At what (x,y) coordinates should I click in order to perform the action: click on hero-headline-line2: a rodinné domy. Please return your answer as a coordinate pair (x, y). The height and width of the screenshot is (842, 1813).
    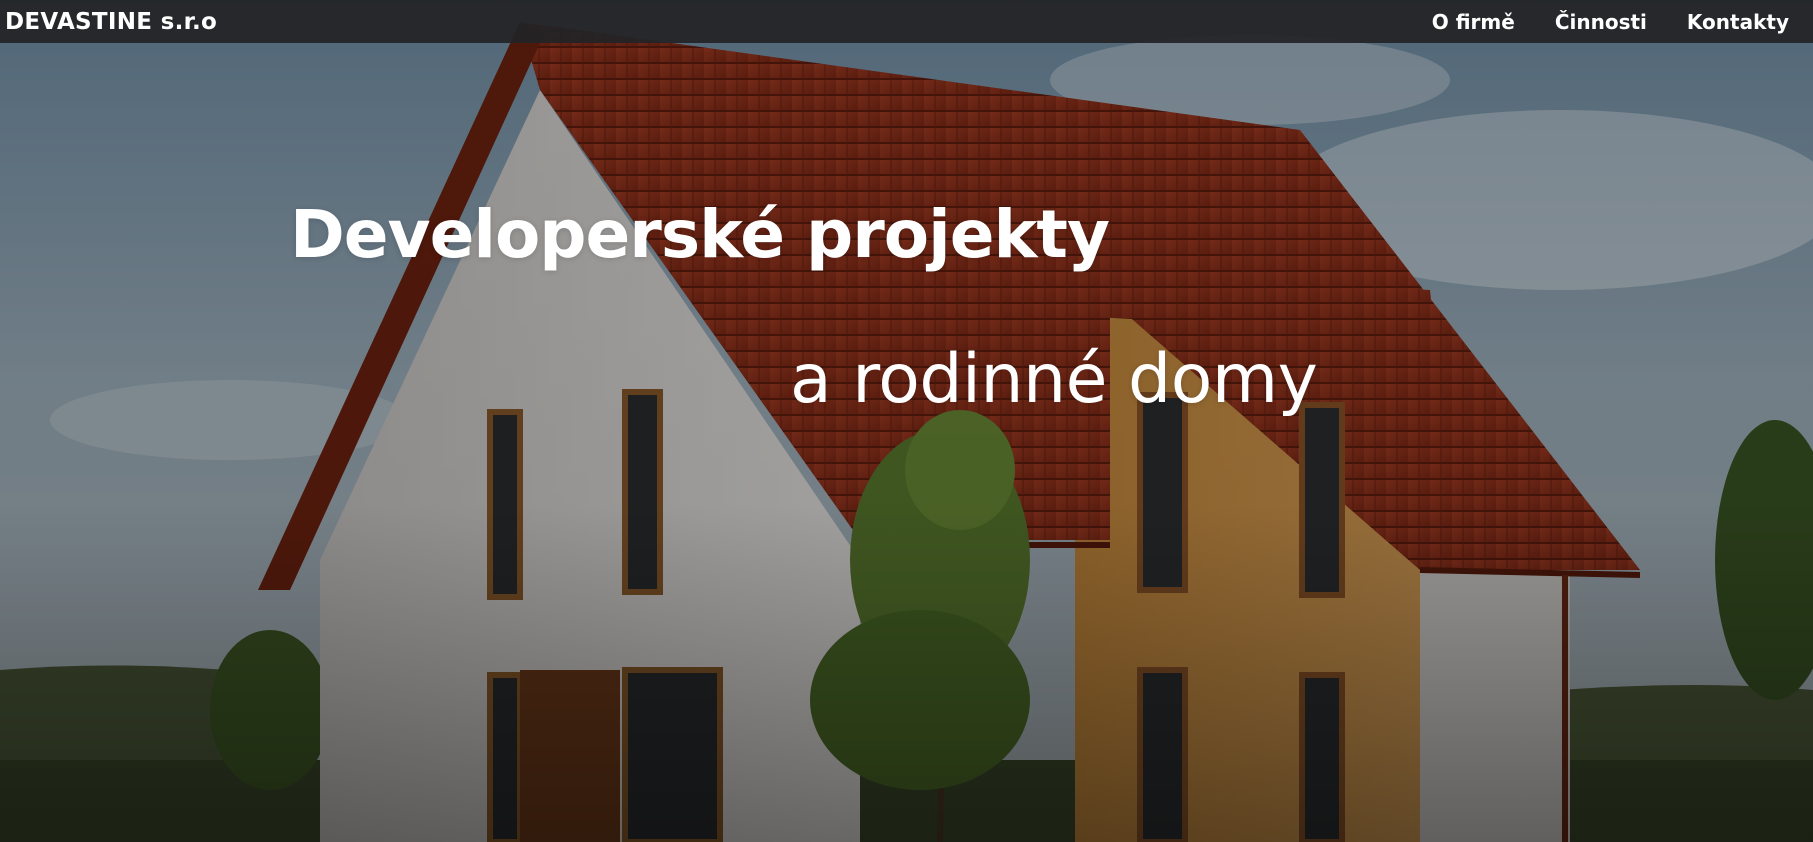
    Looking at the image, I should click on (1054, 379).